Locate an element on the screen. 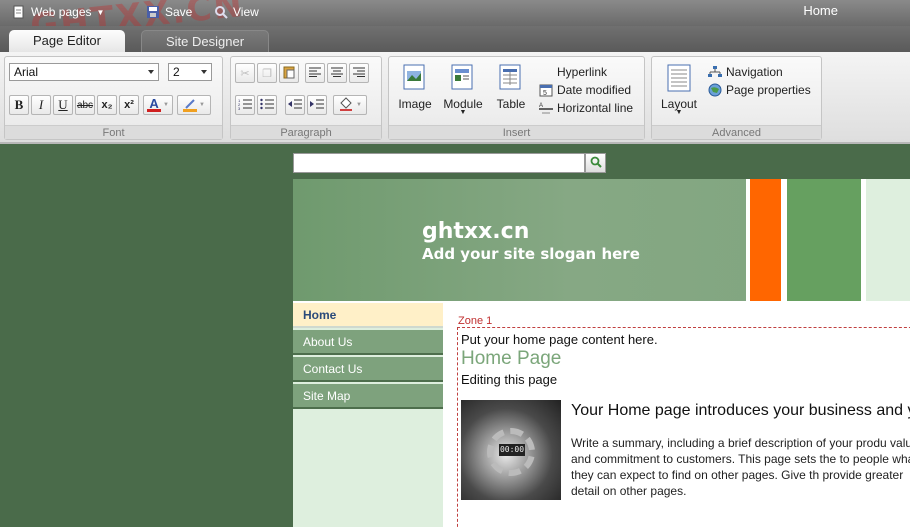 The height and width of the screenshot is (527, 910). numbered-list-button: 123 is located at coordinates (245, 105).